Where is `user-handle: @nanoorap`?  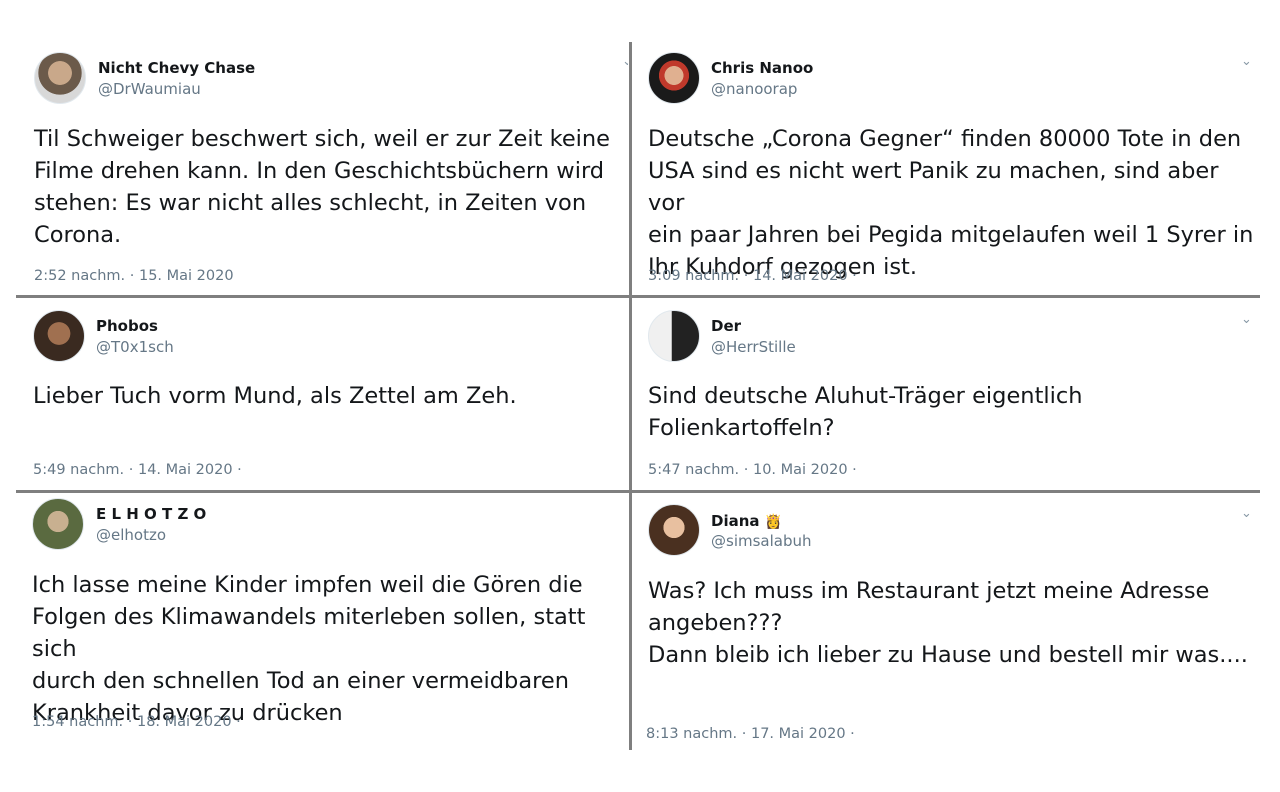
user-handle: @nanoorap is located at coordinates (754, 89).